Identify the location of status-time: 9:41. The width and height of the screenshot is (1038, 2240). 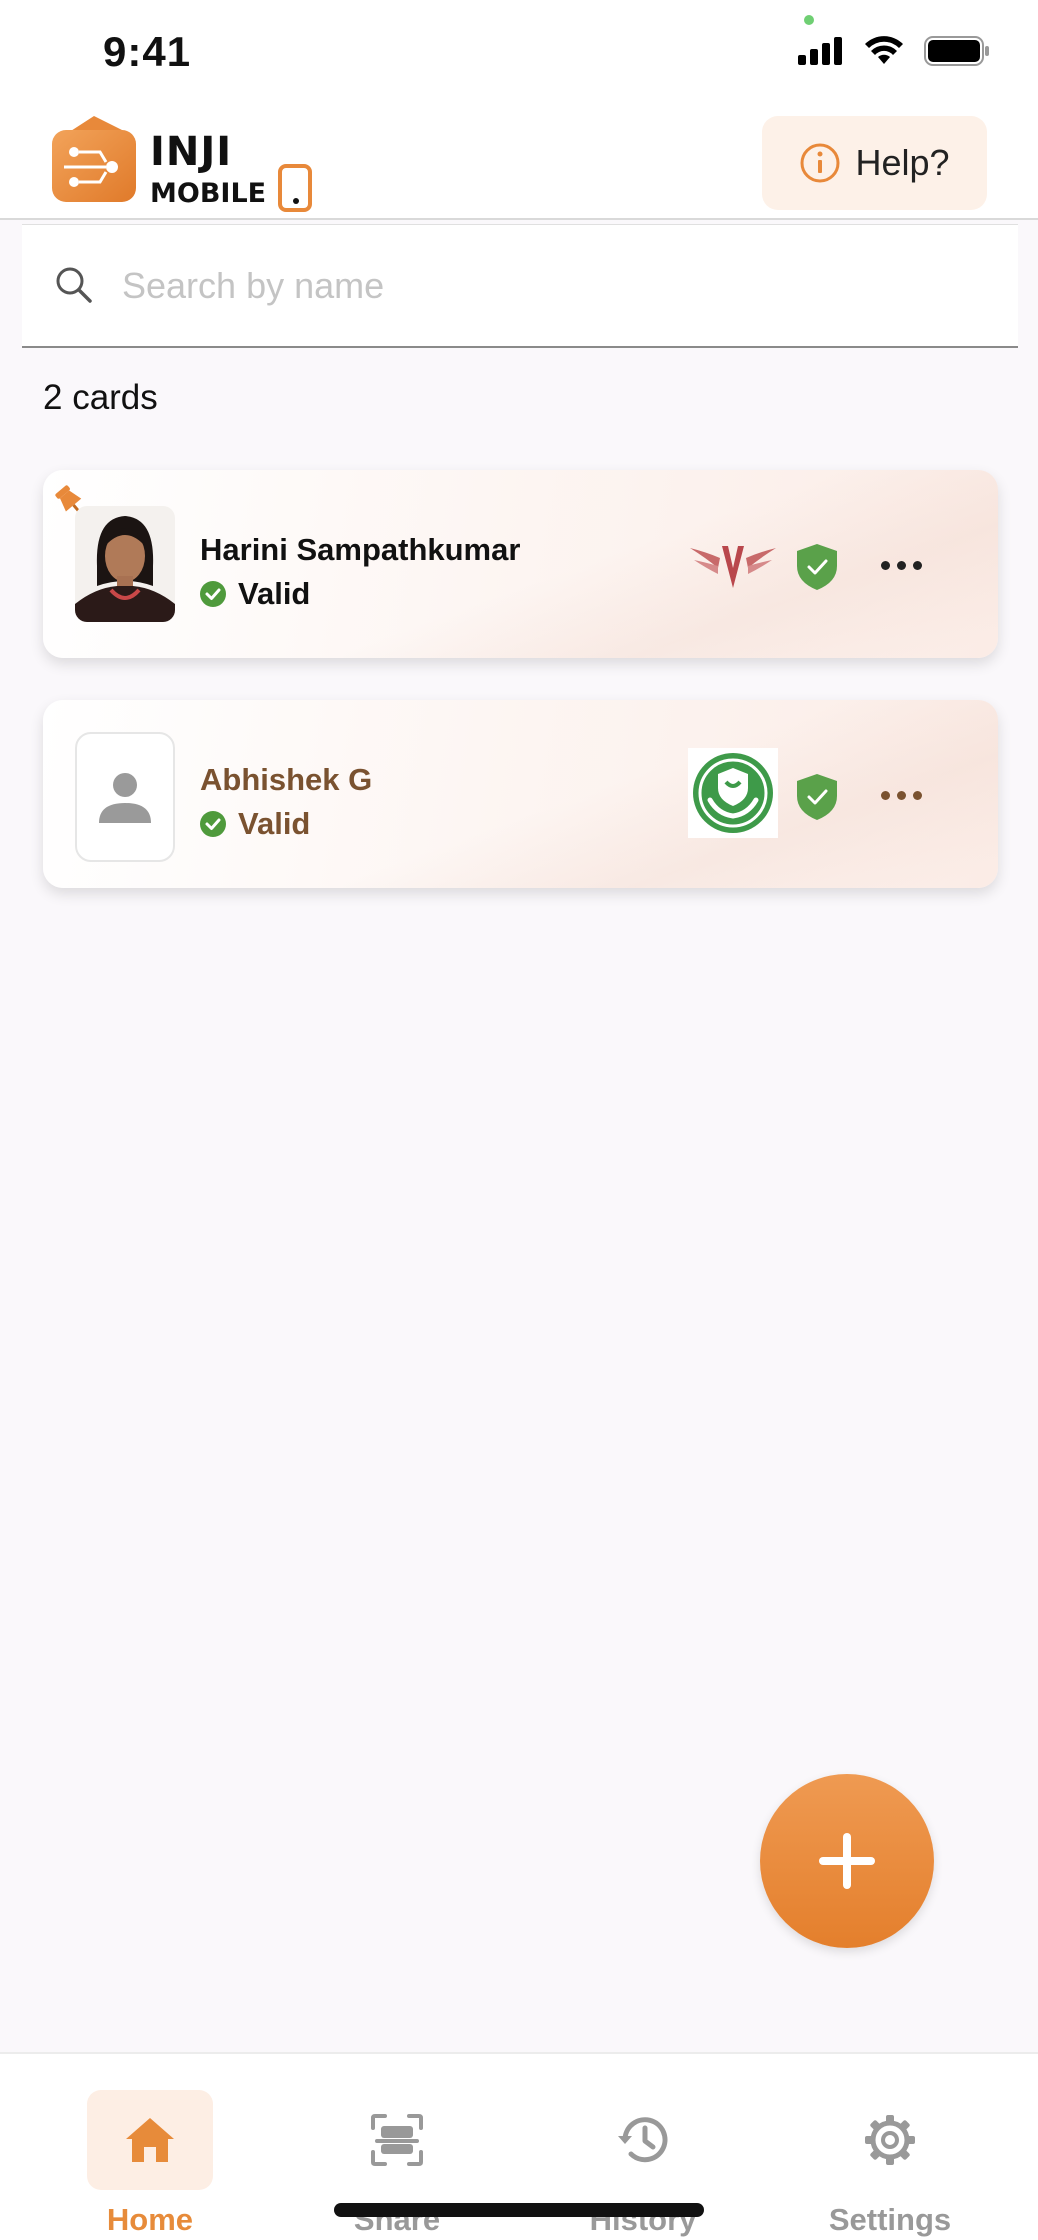
(147, 51).